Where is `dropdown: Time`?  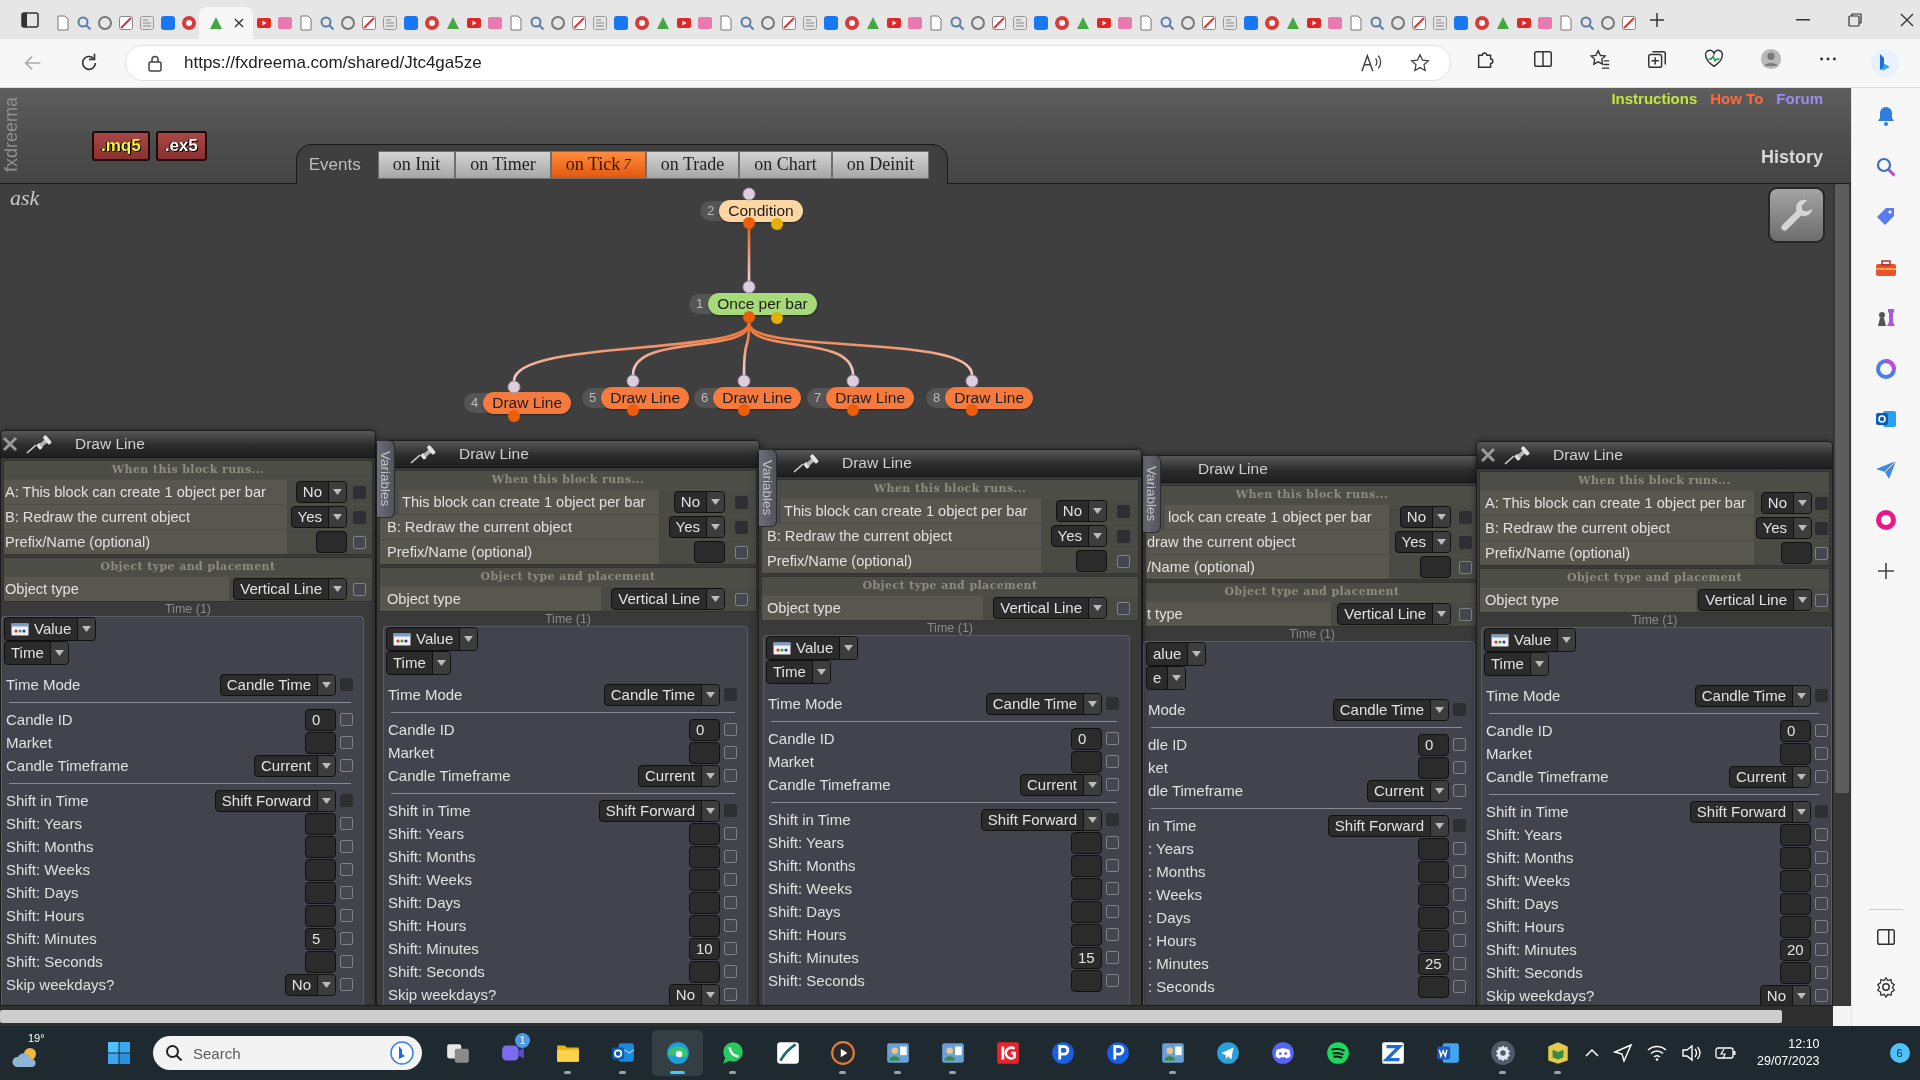 dropdown: Time is located at coordinates (798, 672).